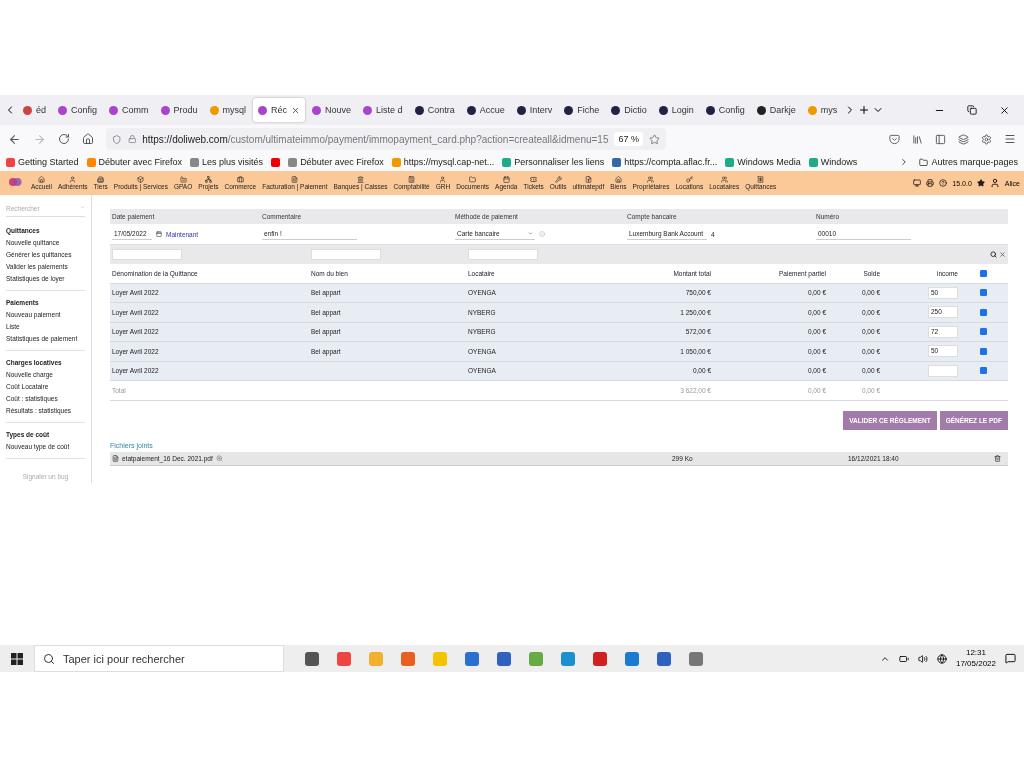 This screenshot has width=1024, height=768. Describe the element at coordinates (383, 110) in the screenshot. I see `browser-tab: Liste d` at that location.